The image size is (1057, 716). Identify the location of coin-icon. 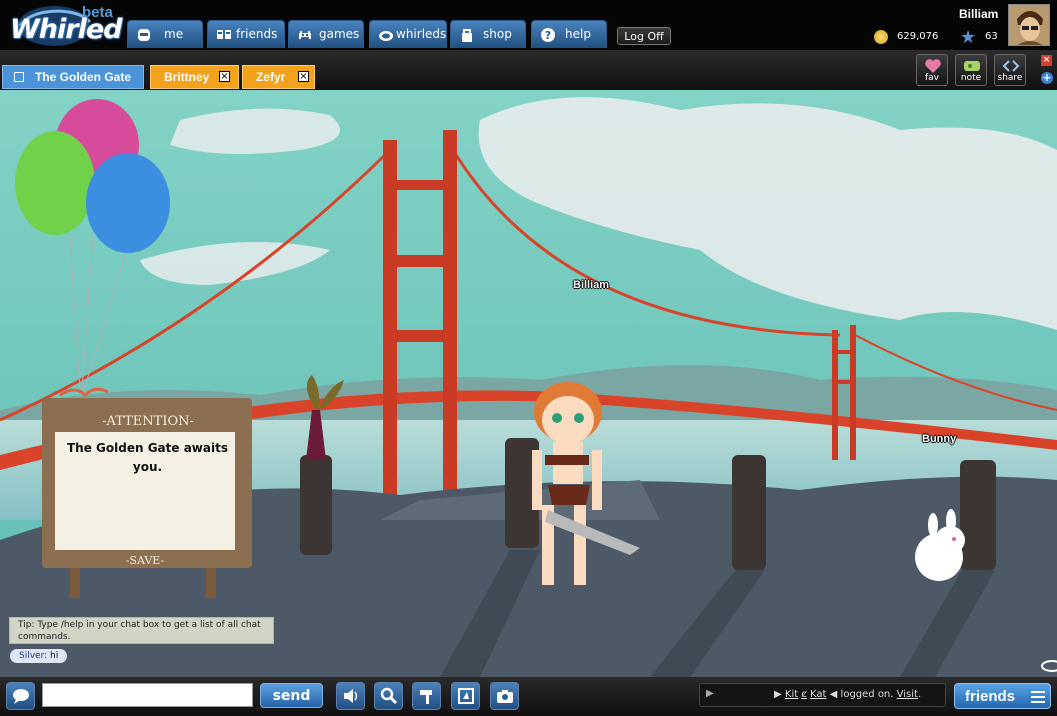
(881, 37).